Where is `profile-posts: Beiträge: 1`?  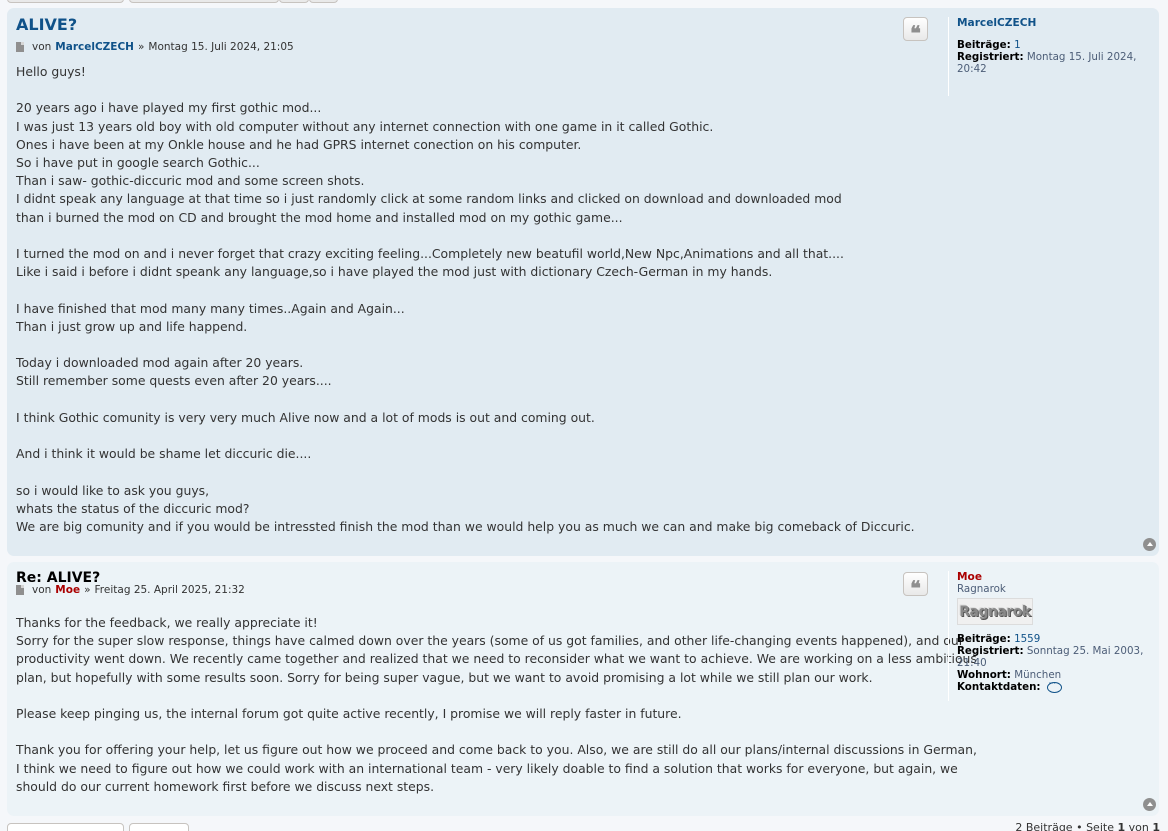
profile-posts: Beiträge: 1 is located at coordinates (1054, 45).